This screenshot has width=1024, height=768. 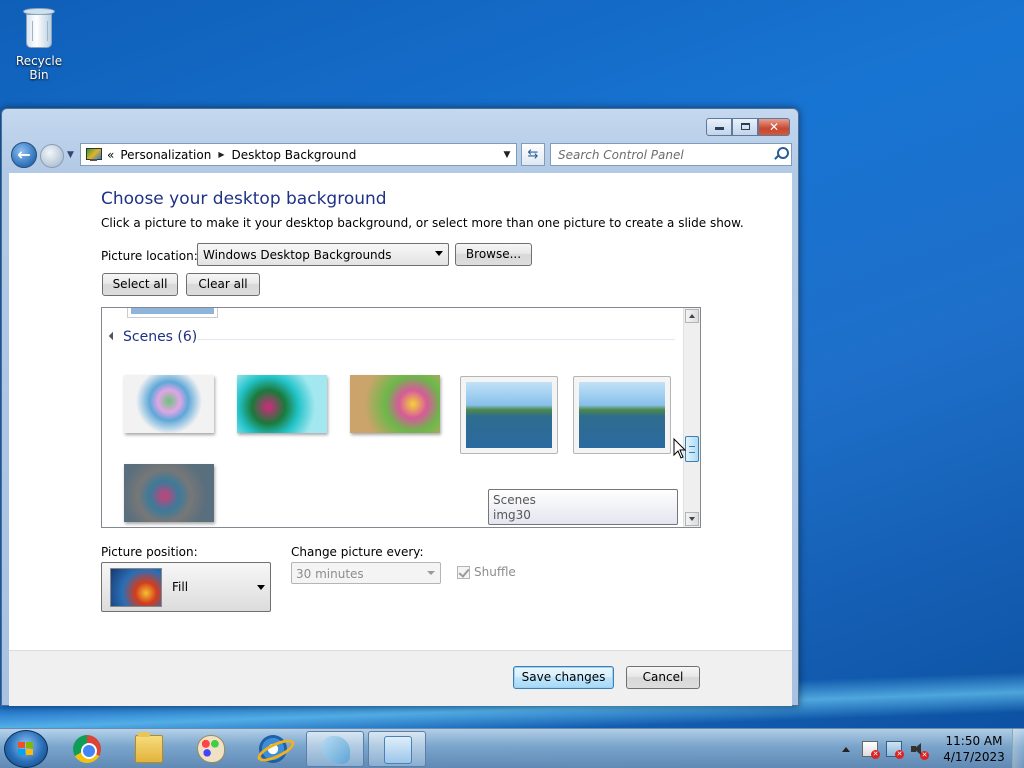 I want to click on save-changes-button: Save changes, so click(x=563, y=677).